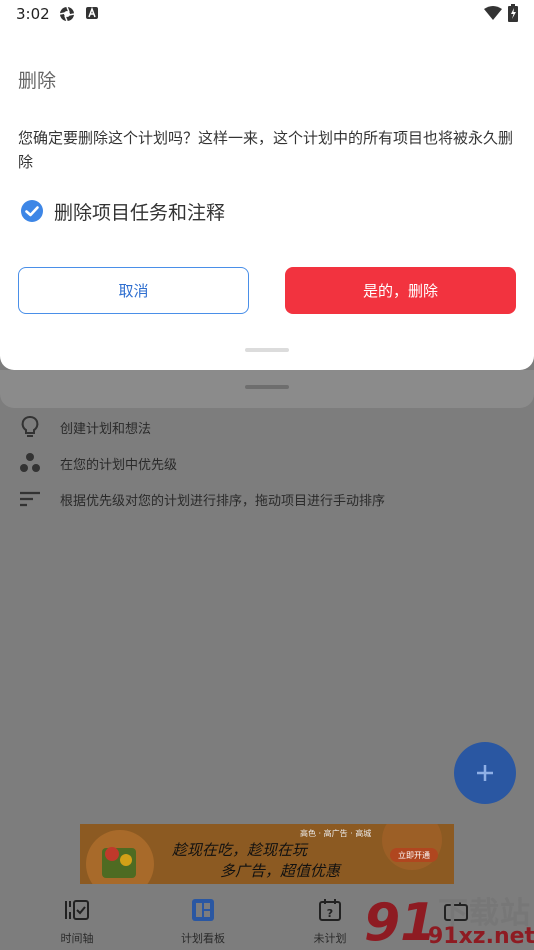 Image resolution: width=534 pixels, height=950 pixels. What do you see at coordinates (140, 212) in the screenshot?
I see `checkbox-label: 删除项目任务和注释` at bounding box center [140, 212].